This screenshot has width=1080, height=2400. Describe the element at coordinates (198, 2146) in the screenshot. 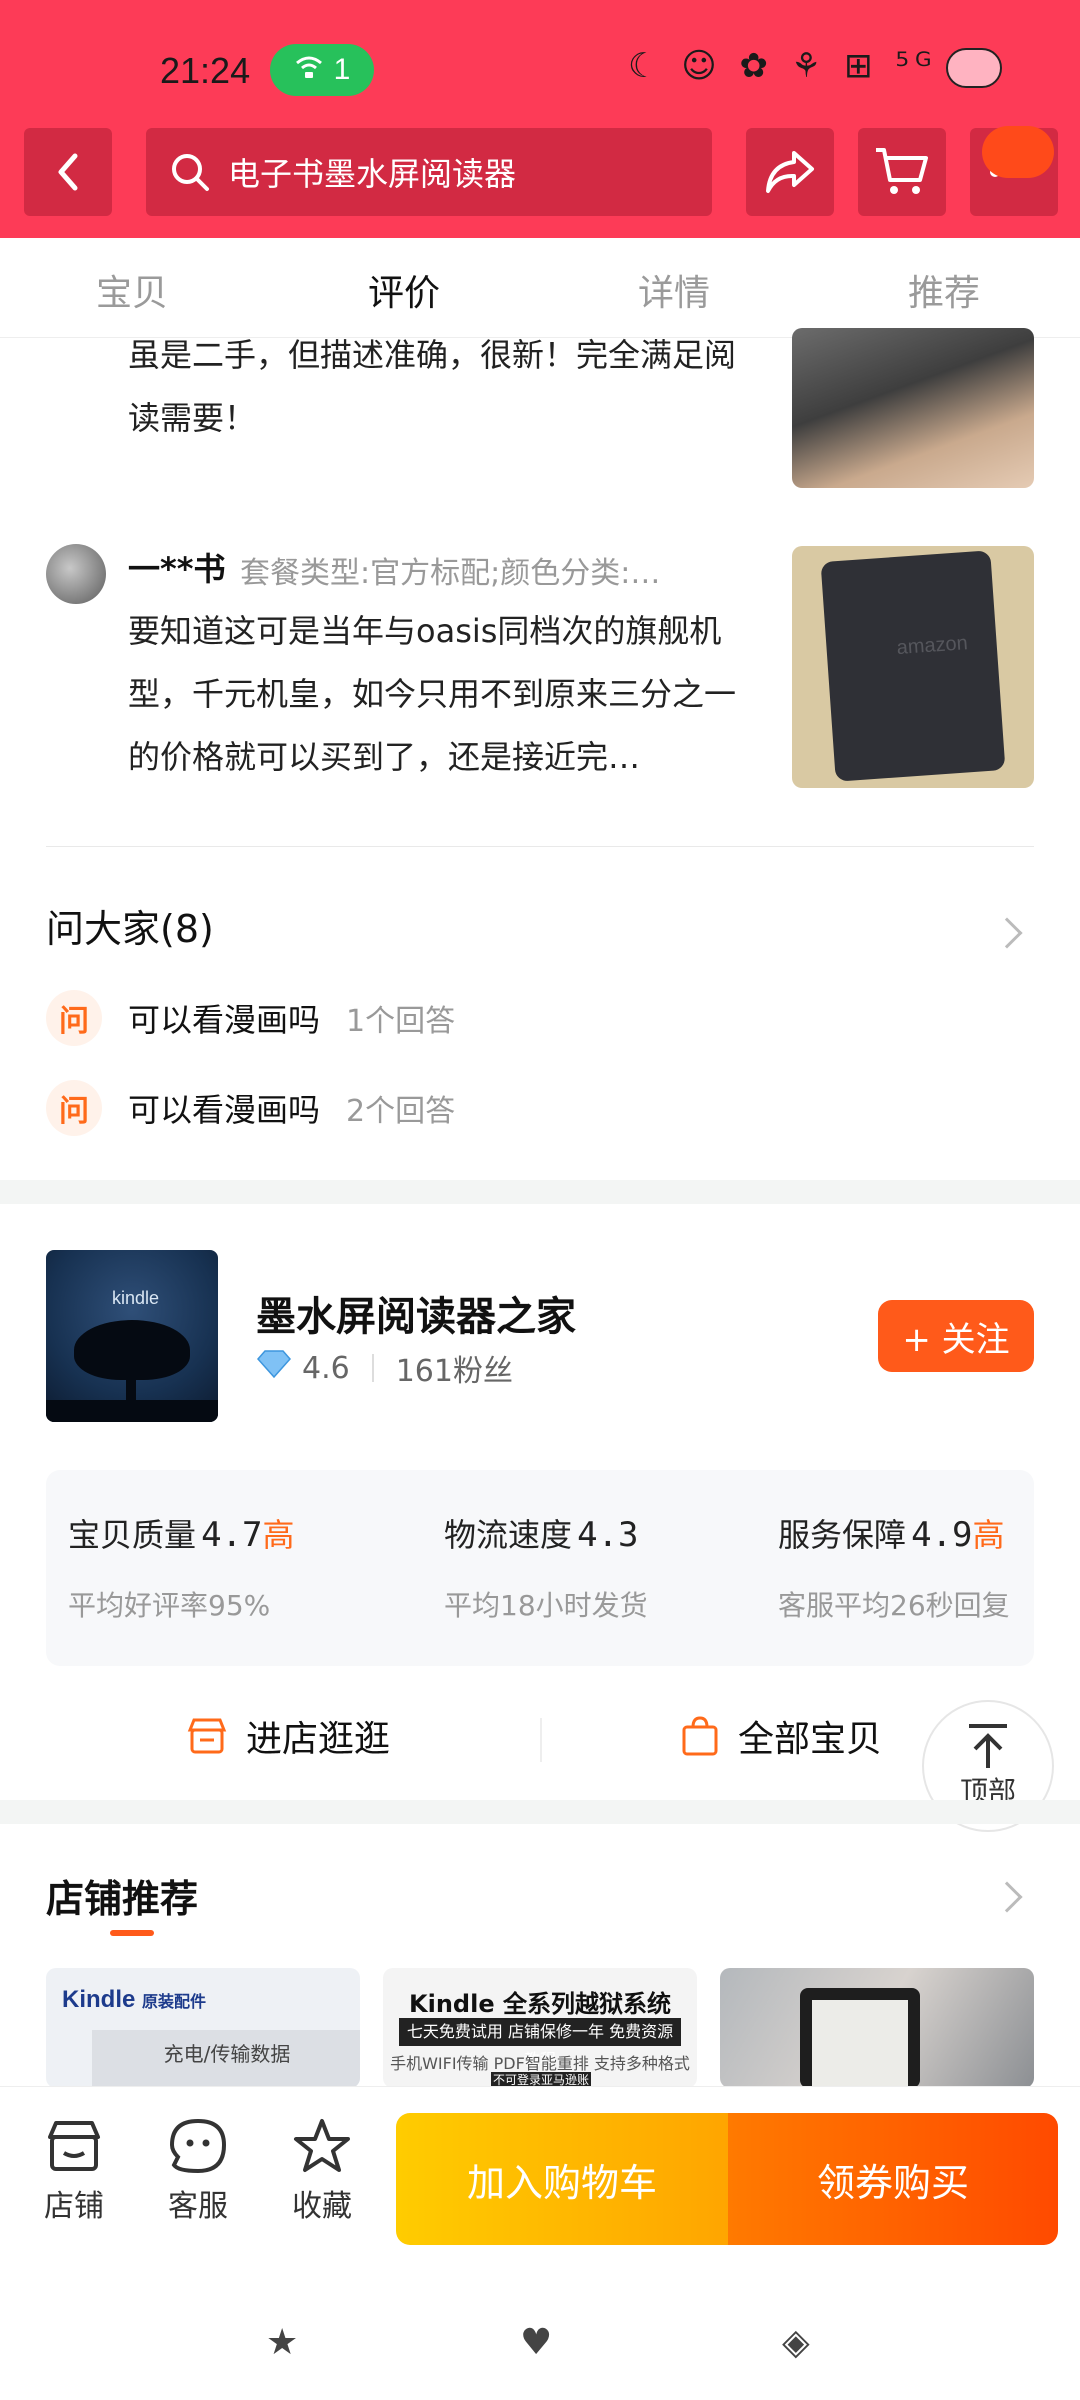

I see `chat-face-icon` at that location.